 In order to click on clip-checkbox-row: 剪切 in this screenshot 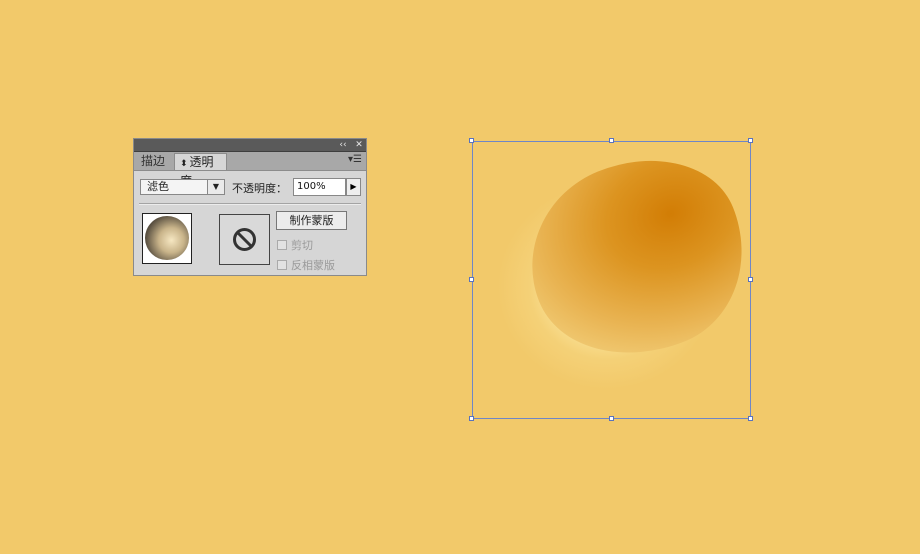, I will do `click(295, 245)`.